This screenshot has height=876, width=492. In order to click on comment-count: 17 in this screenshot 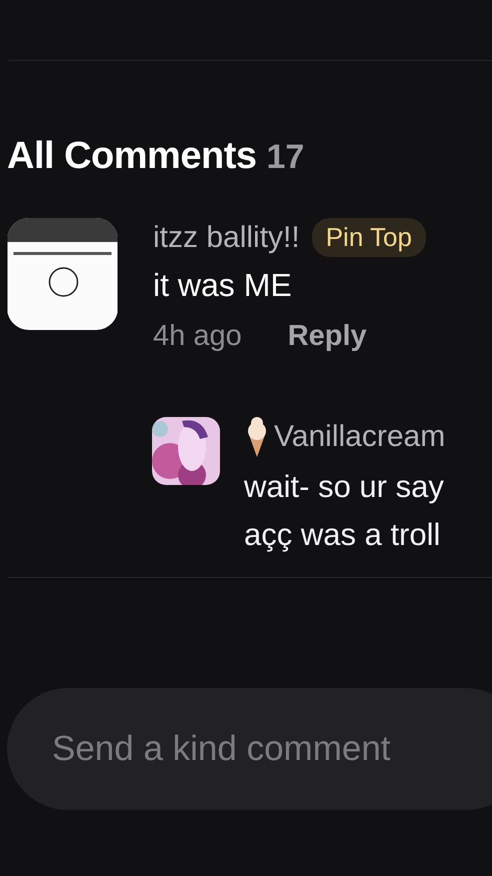, I will do `click(285, 157)`.